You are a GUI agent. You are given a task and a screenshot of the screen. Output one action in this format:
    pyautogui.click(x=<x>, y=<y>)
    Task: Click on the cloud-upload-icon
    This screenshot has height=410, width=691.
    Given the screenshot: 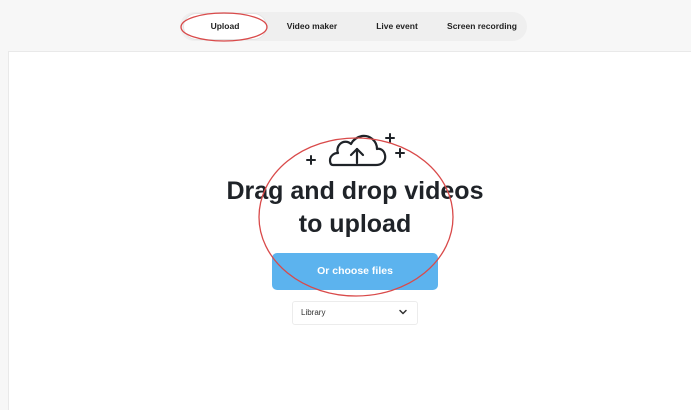 What is the action you would take?
    pyautogui.click(x=355, y=150)
    